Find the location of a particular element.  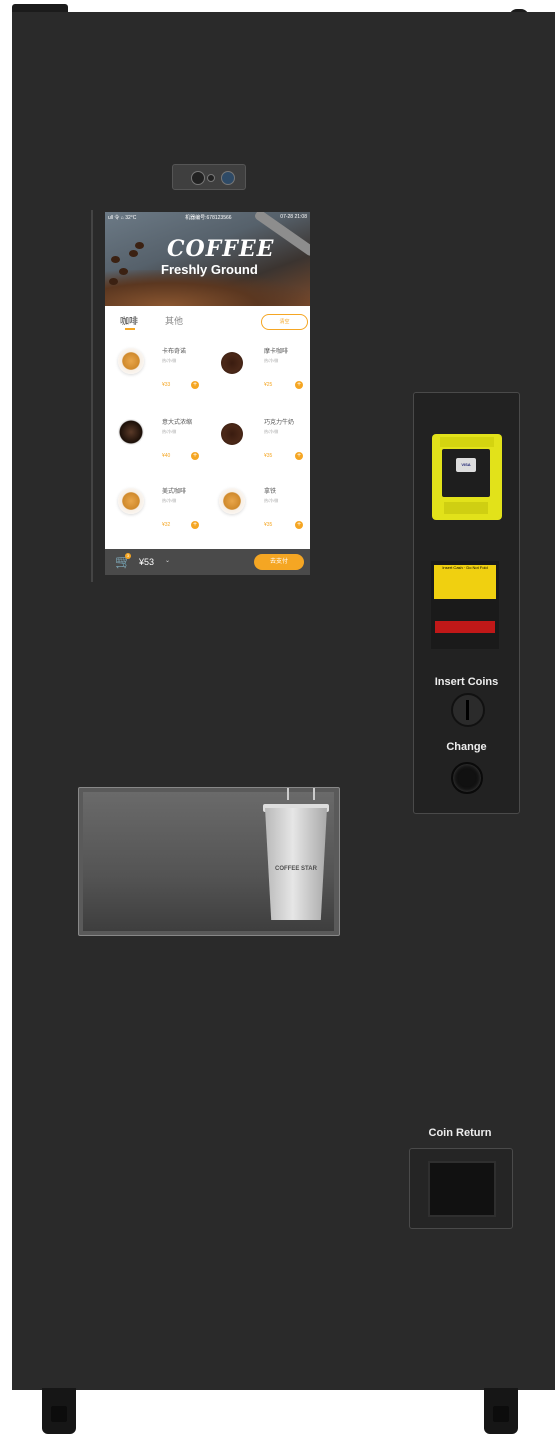

bill-acceptor: Insert Cash · Do Not Fold is located at coordinates (465, 605).